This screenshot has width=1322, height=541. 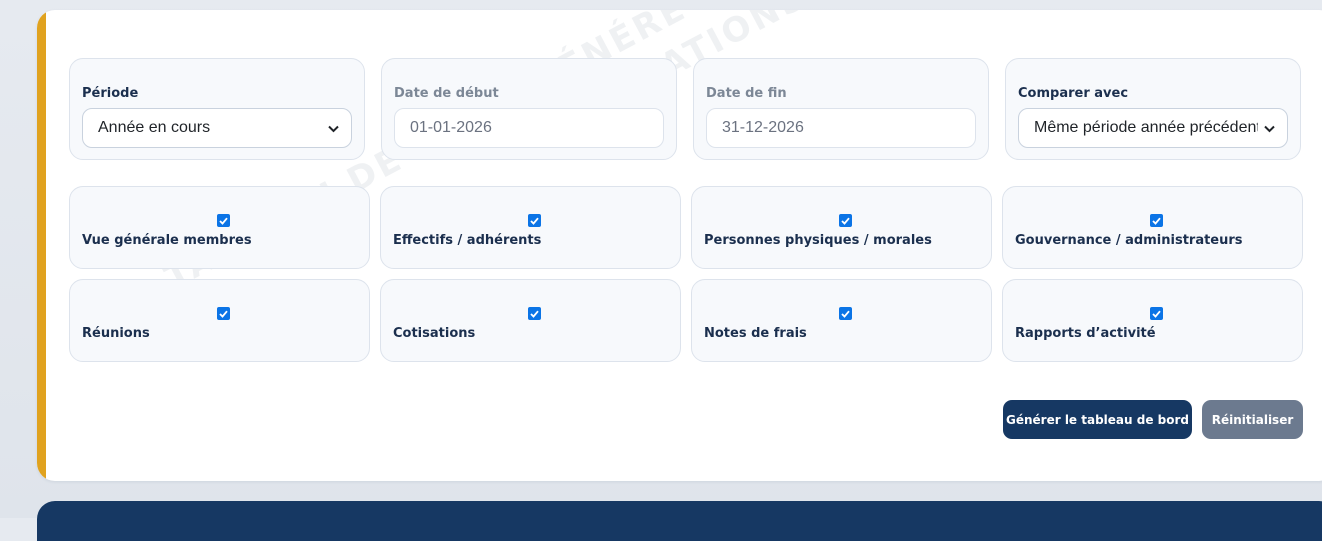 I want to click on card-accent-bar, so click(x=41, y=245).